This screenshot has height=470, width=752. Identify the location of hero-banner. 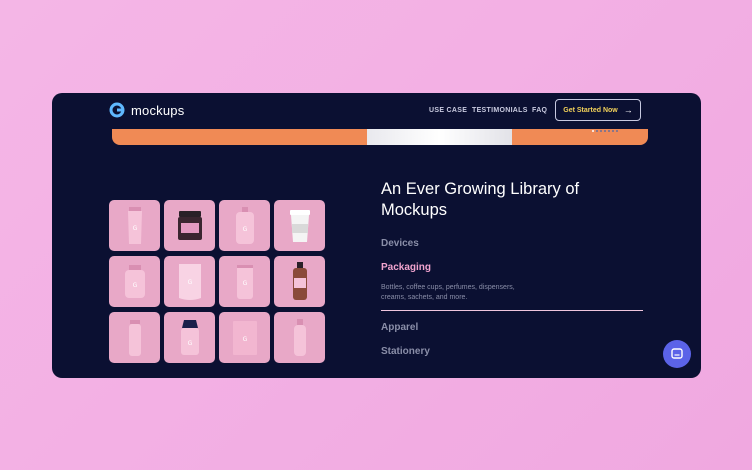
(380, 137).